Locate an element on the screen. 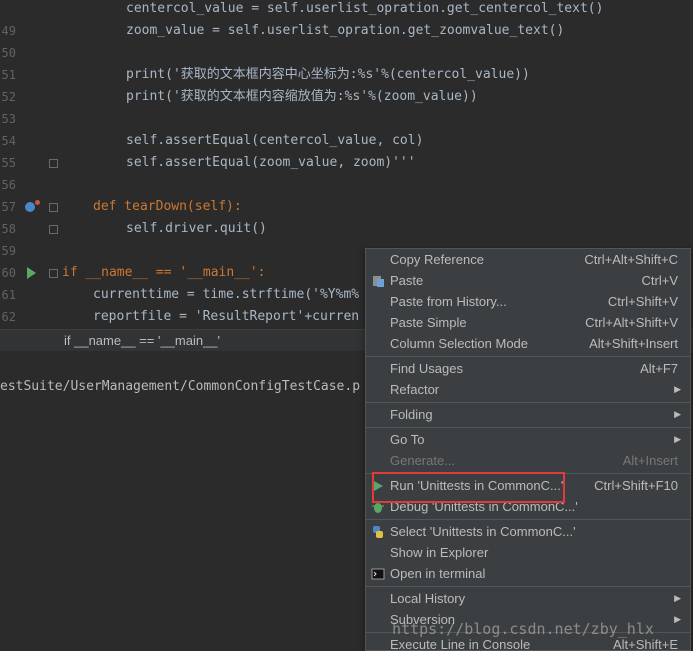  menu-item-paste: Paste Ctrl+V is located at coordinates (528, 280).